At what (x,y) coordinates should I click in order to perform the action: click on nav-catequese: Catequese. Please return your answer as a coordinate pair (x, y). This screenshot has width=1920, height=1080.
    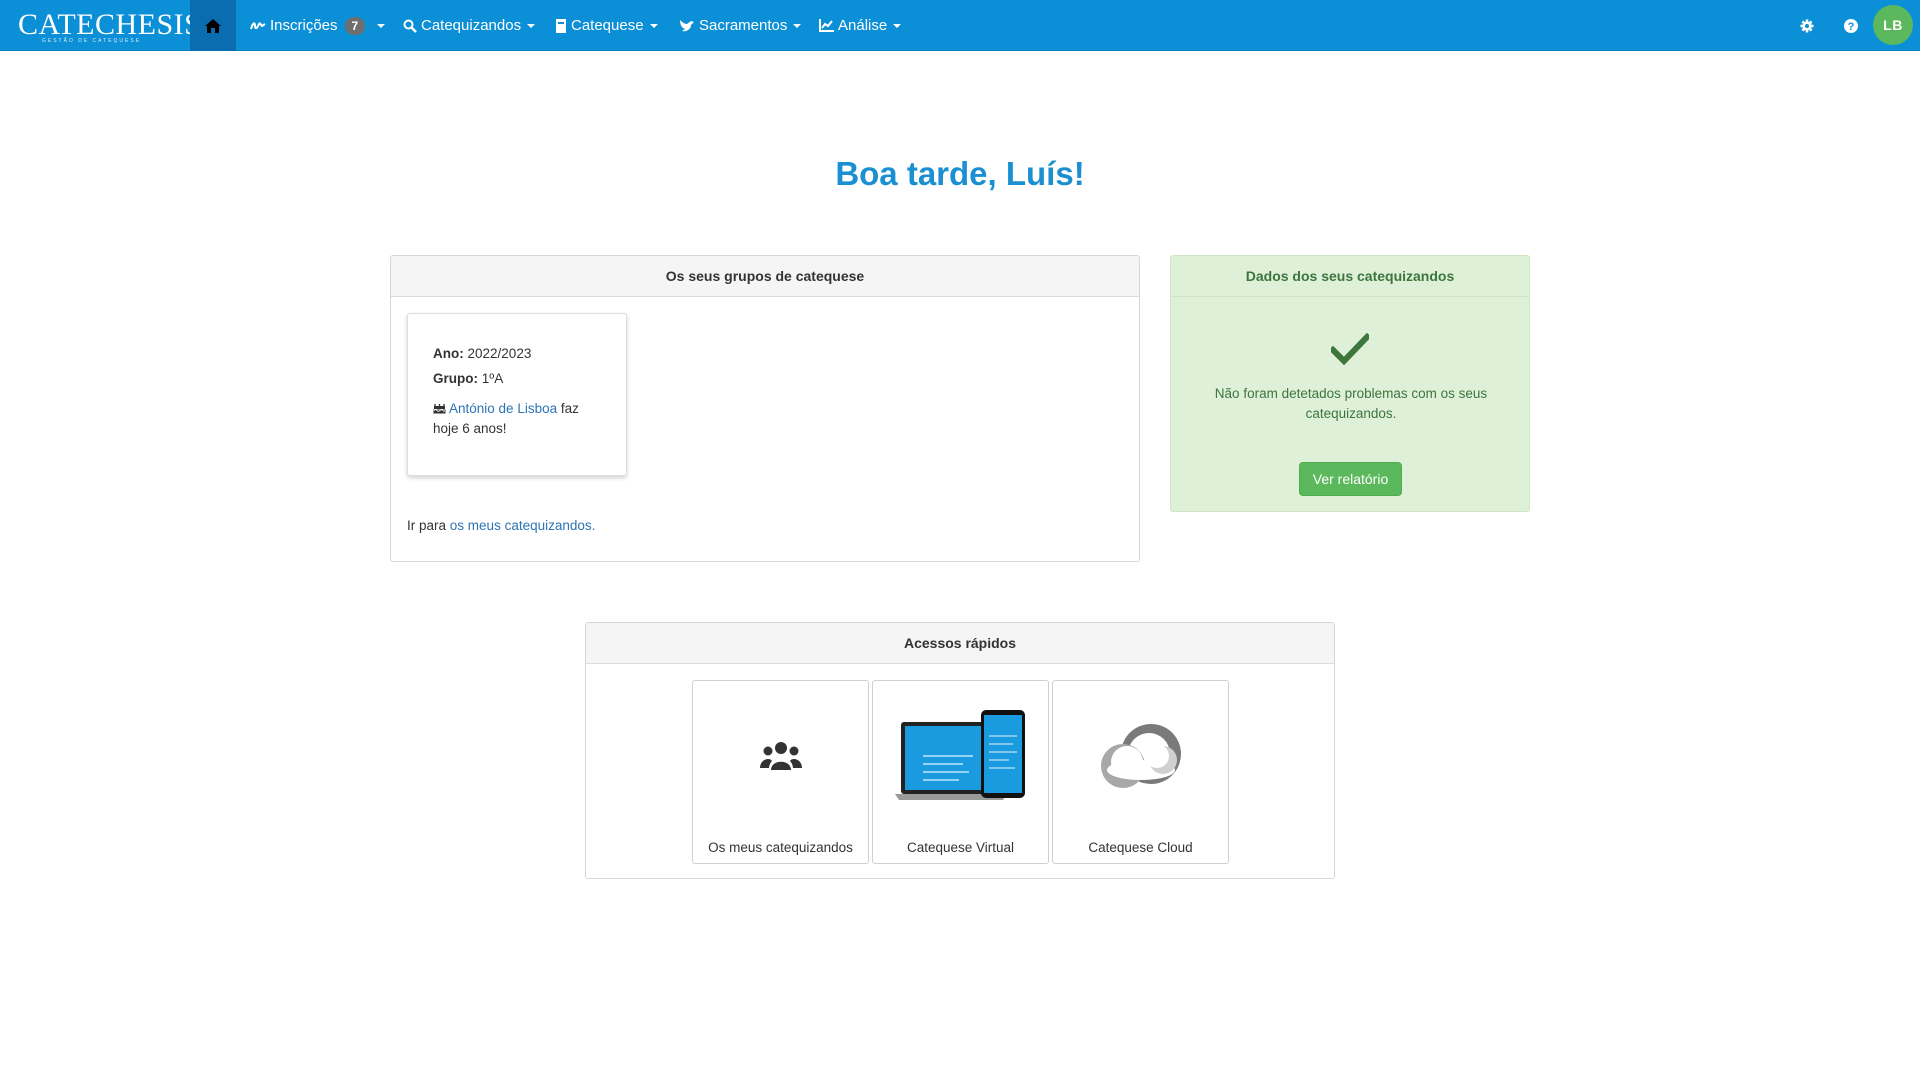
    Looking at the image, I should click on (606, 25).